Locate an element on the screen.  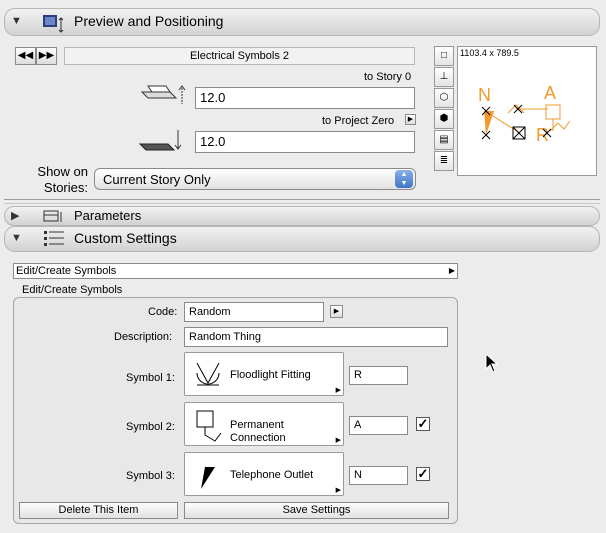
custom-settings-section-title: Custom Settings is located at coordinates (125, 238).